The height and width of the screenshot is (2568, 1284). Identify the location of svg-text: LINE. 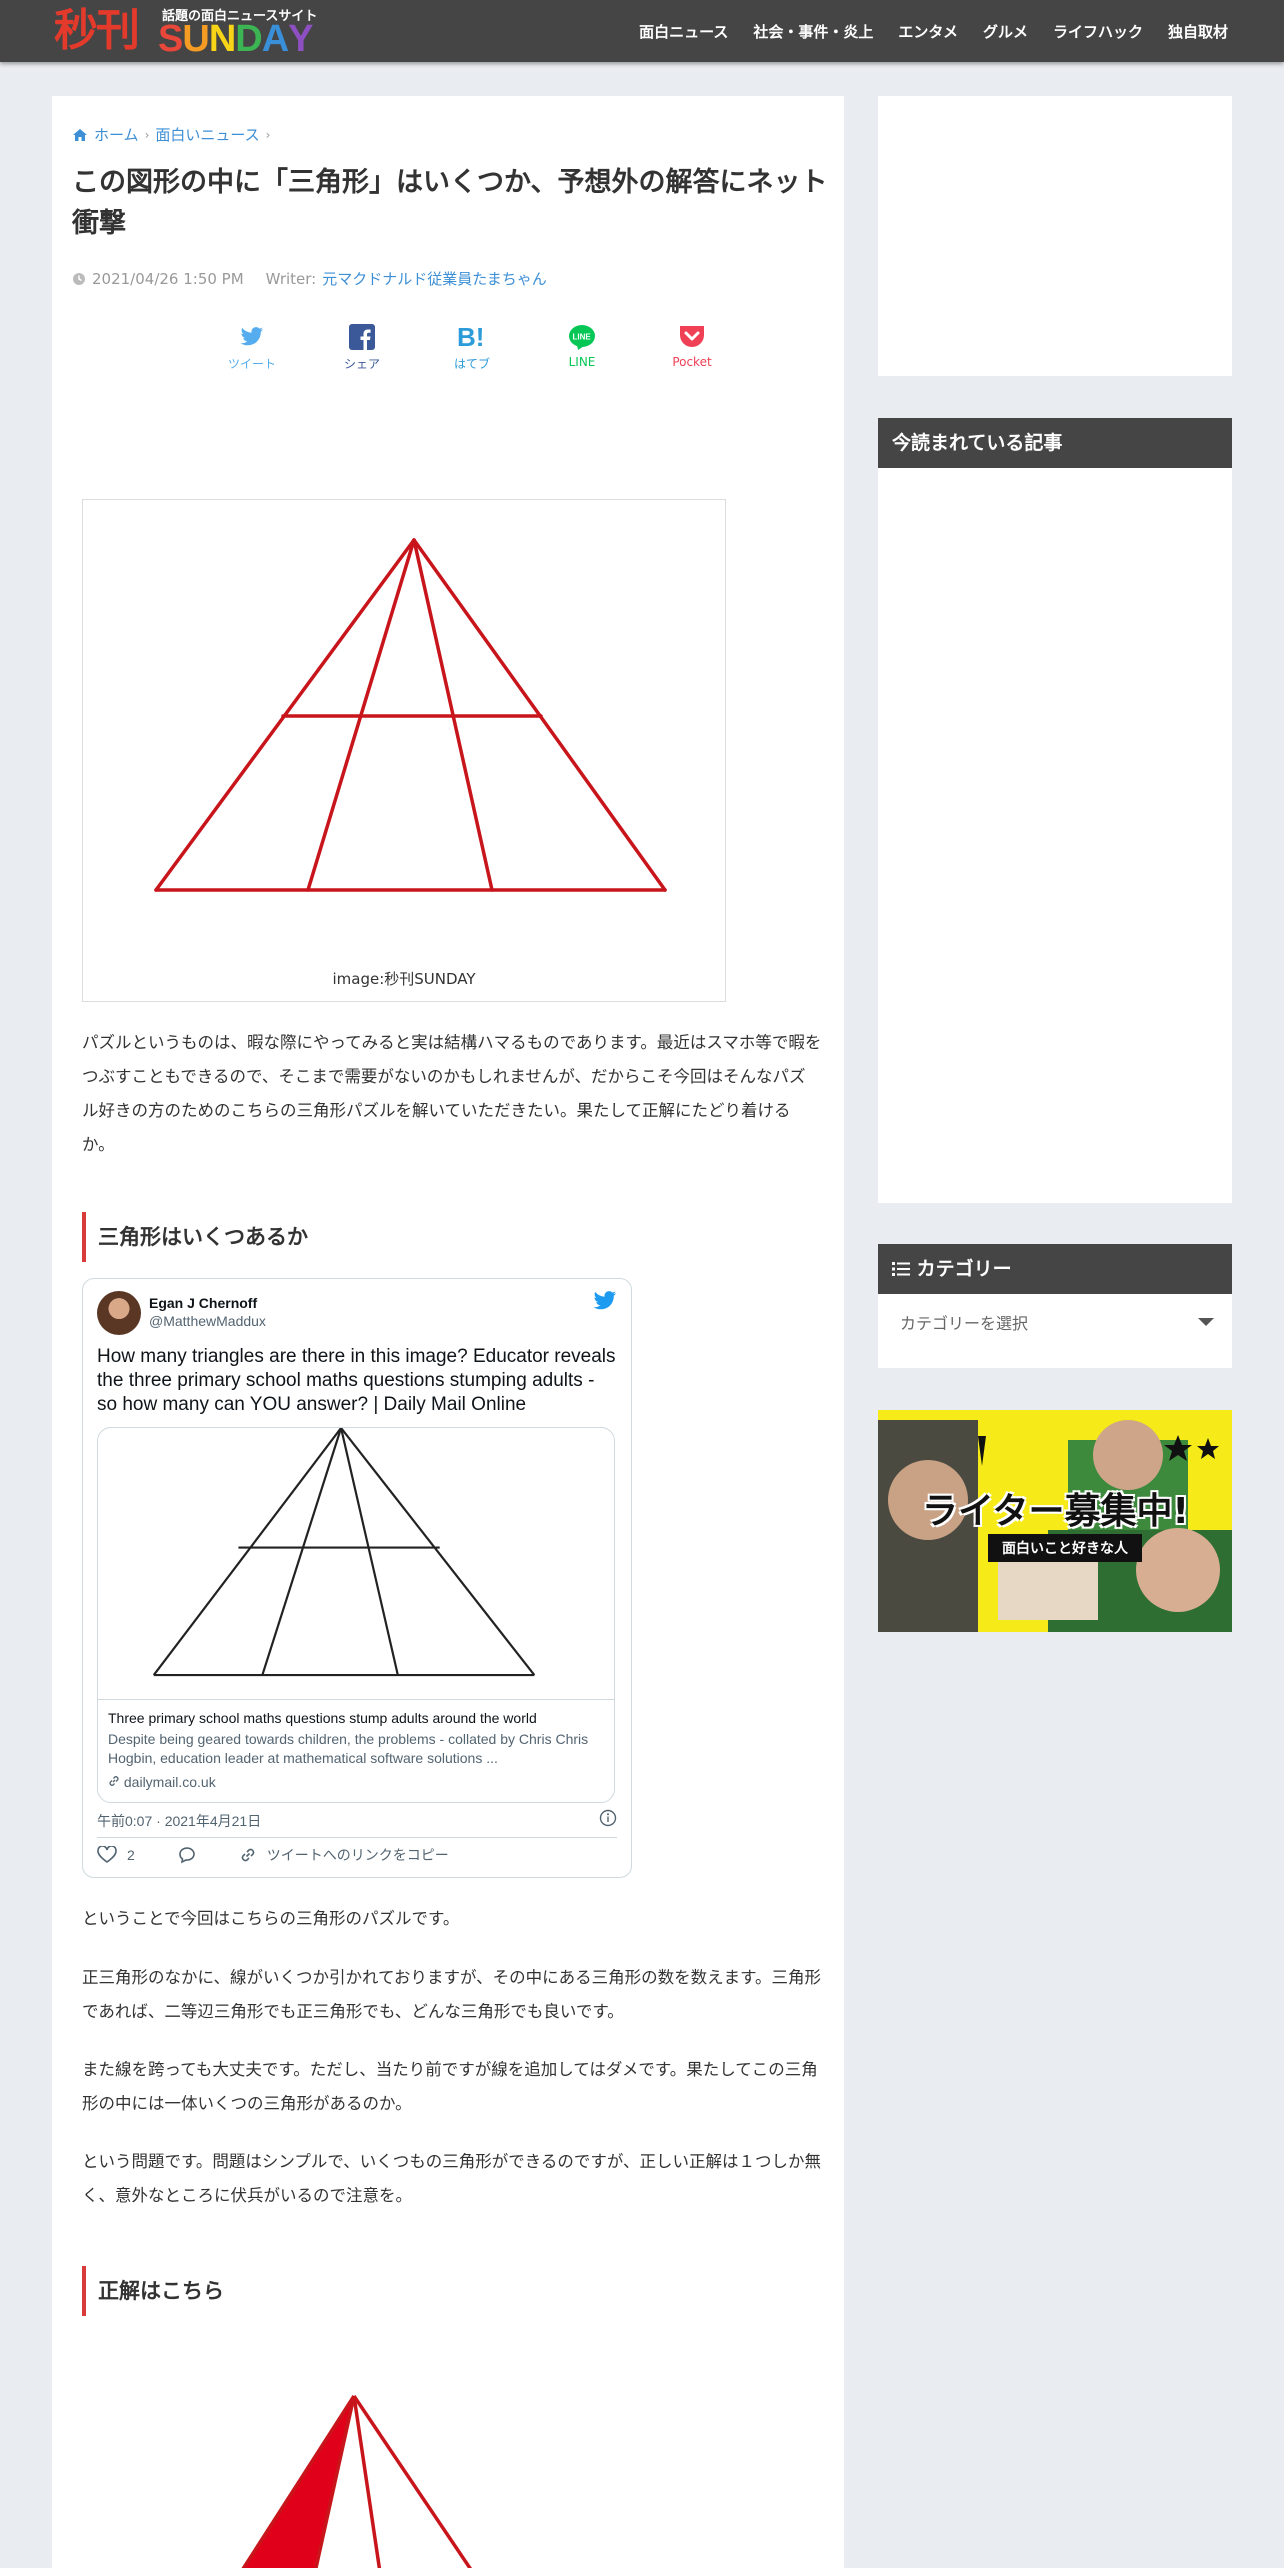
(582, 337).